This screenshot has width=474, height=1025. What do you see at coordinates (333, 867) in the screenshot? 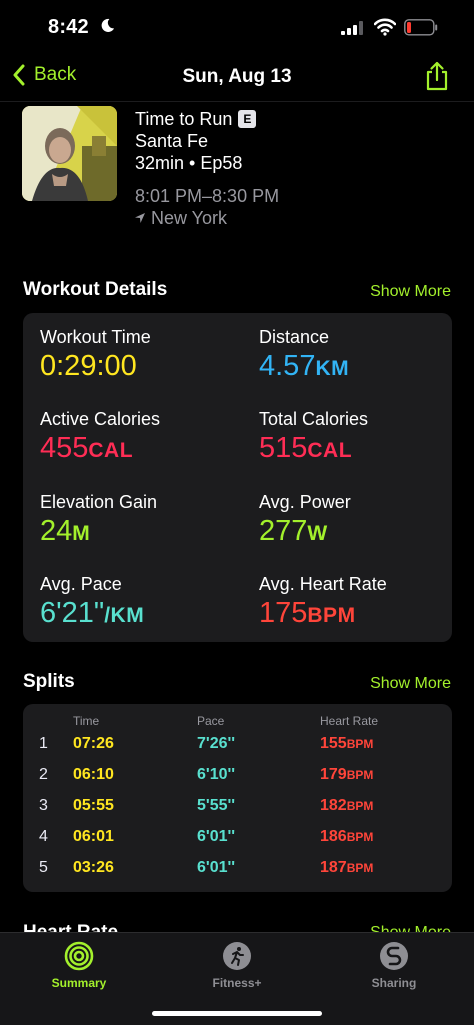
I see `split-heart-rate-value: 187` at bounding box center [333, 867].